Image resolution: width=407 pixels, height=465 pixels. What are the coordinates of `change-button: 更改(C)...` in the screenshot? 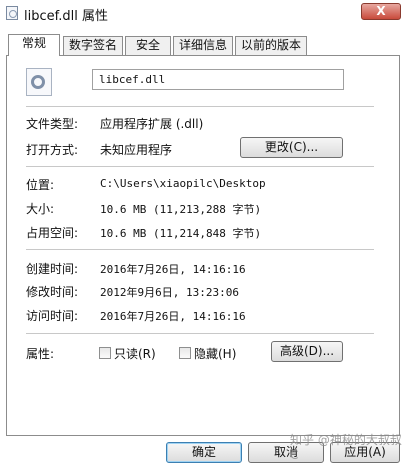 It's located at (291, 147).